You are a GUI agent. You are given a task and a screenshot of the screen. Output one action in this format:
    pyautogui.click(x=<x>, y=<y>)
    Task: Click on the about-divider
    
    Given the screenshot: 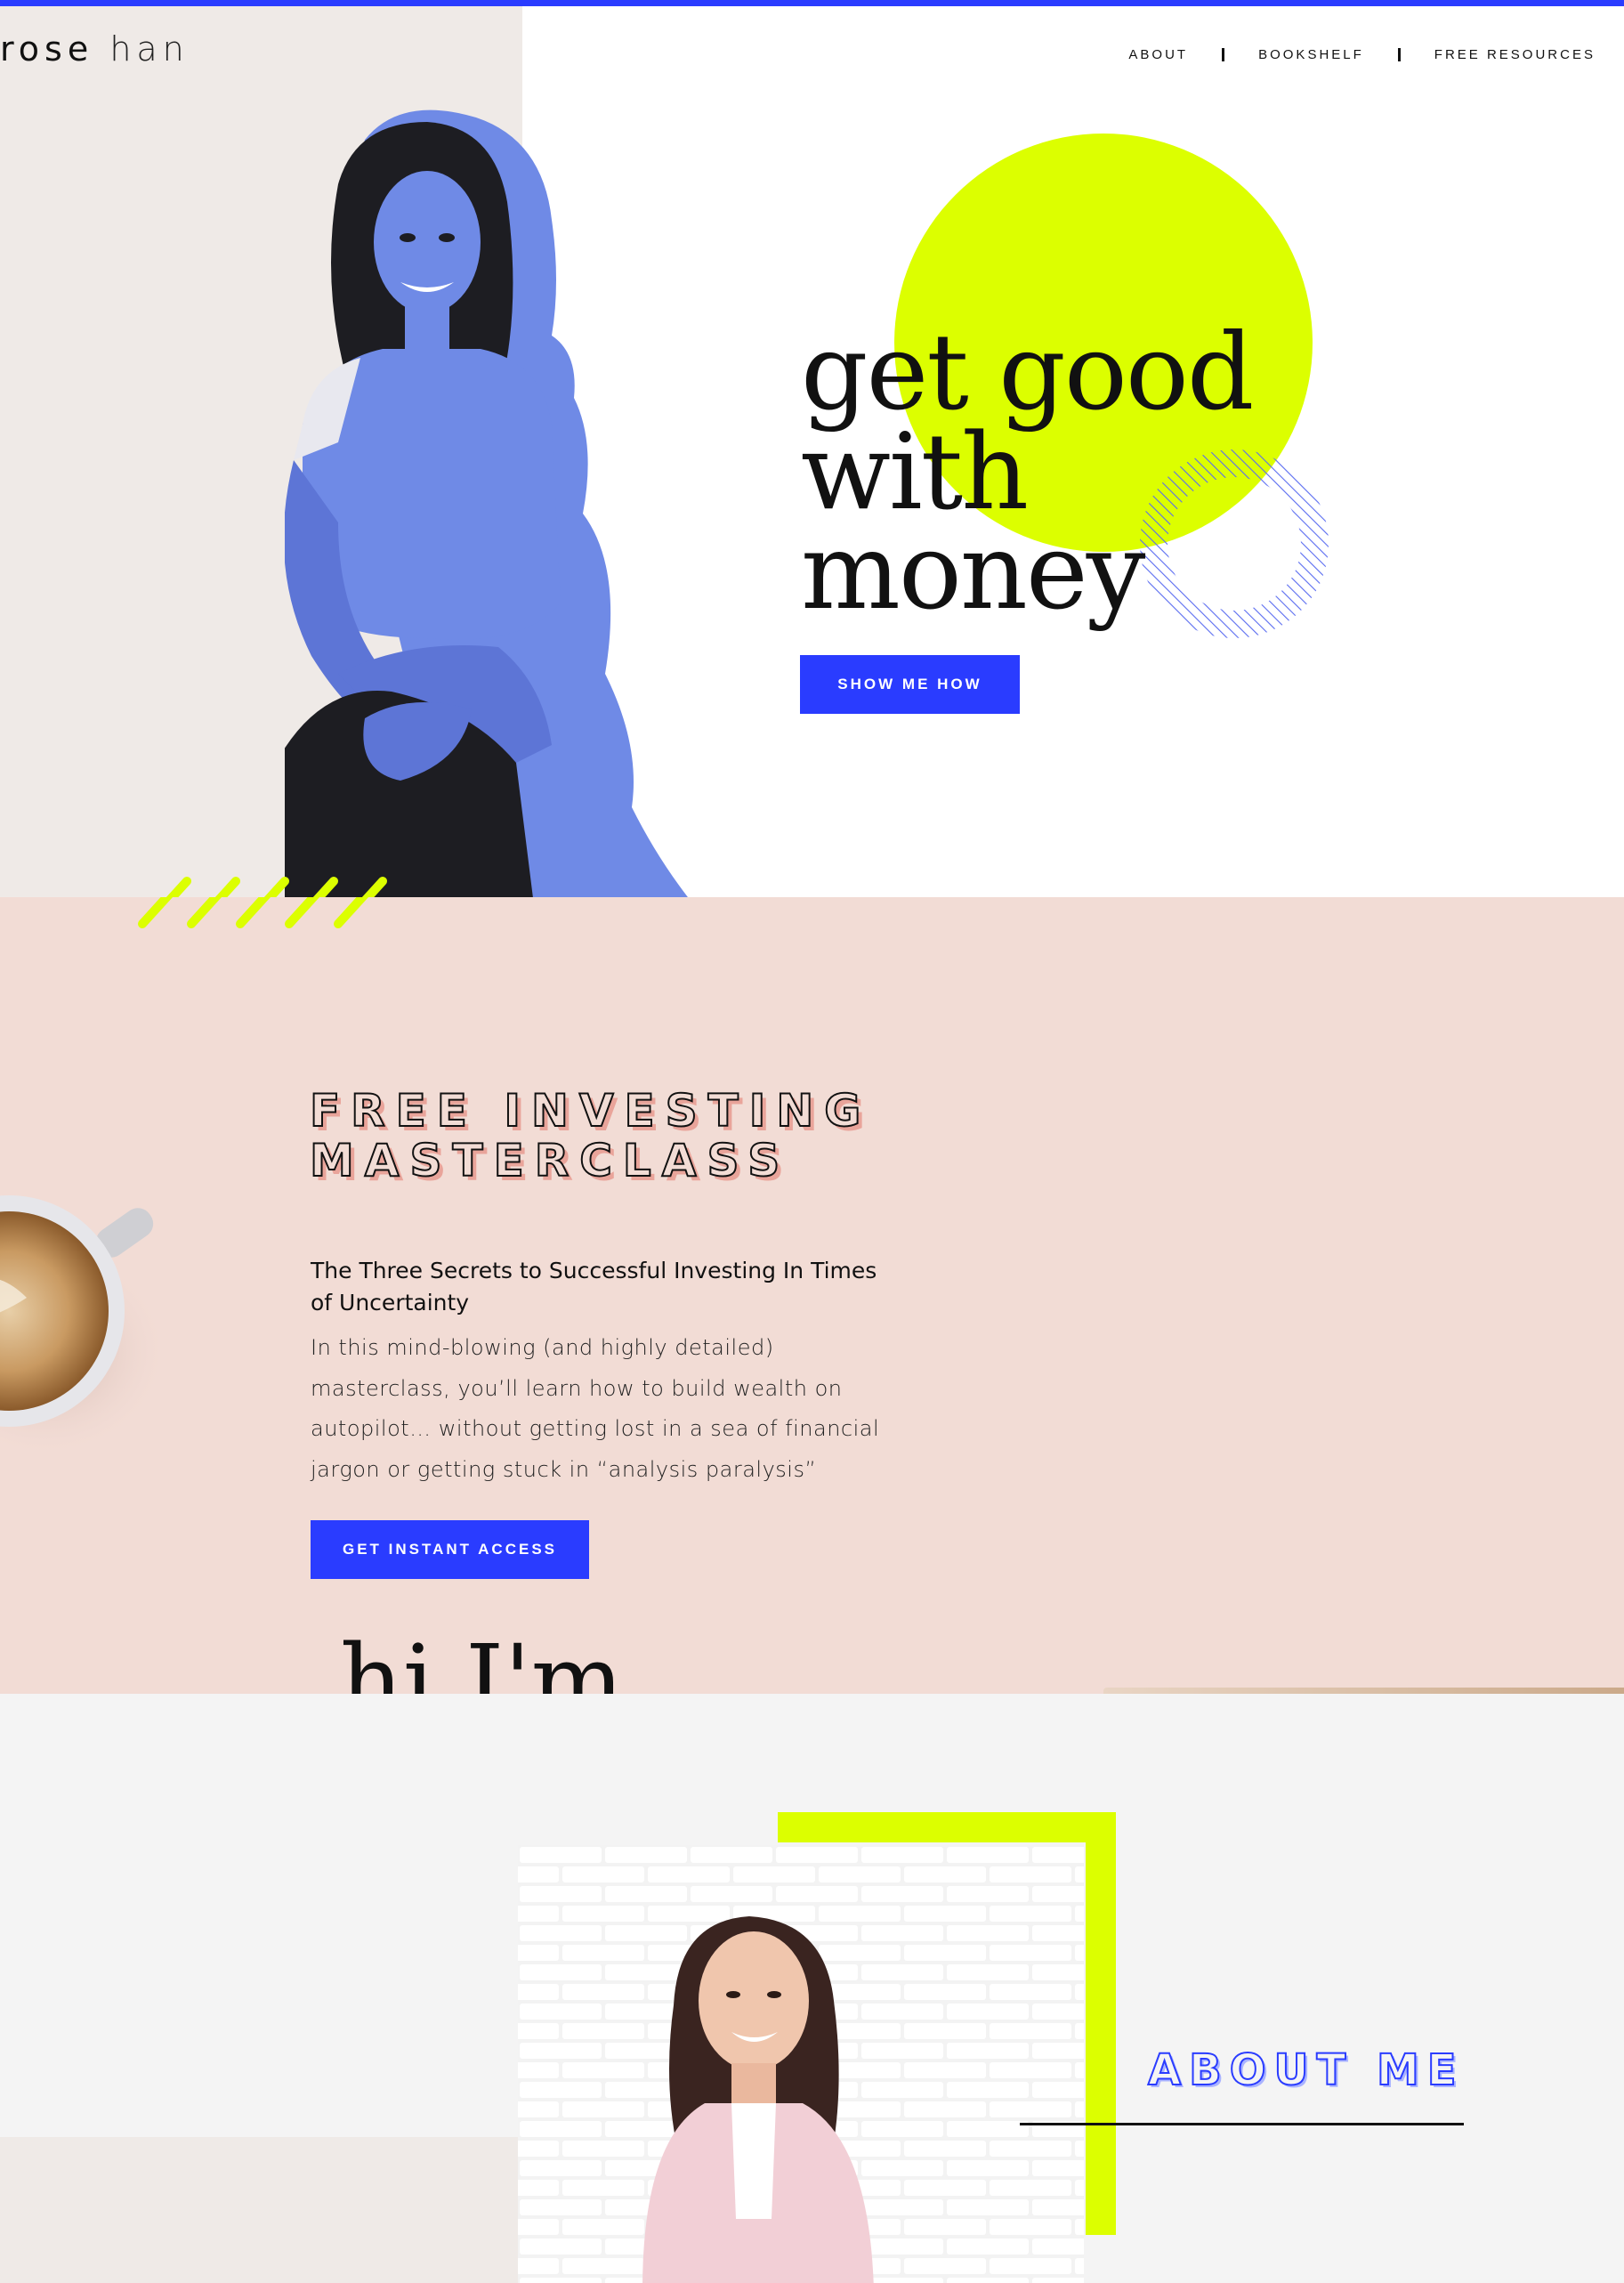 What is the action you would take?
    pyautogui.click(x=1242, y=2124)
    